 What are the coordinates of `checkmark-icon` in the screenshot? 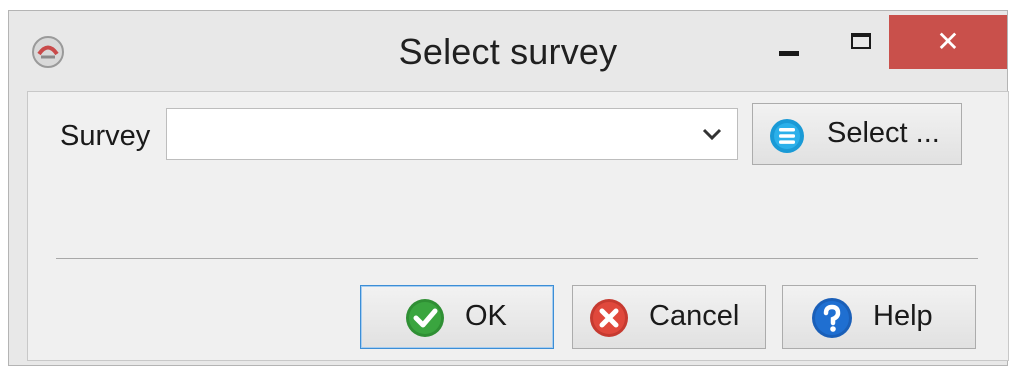 It's located at (425, 318).